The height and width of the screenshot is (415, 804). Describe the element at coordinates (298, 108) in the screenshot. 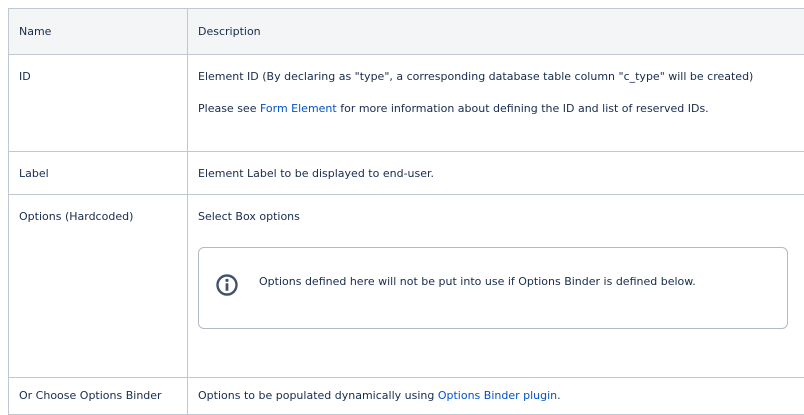

I see `form-element-link: Form Element` at that location.